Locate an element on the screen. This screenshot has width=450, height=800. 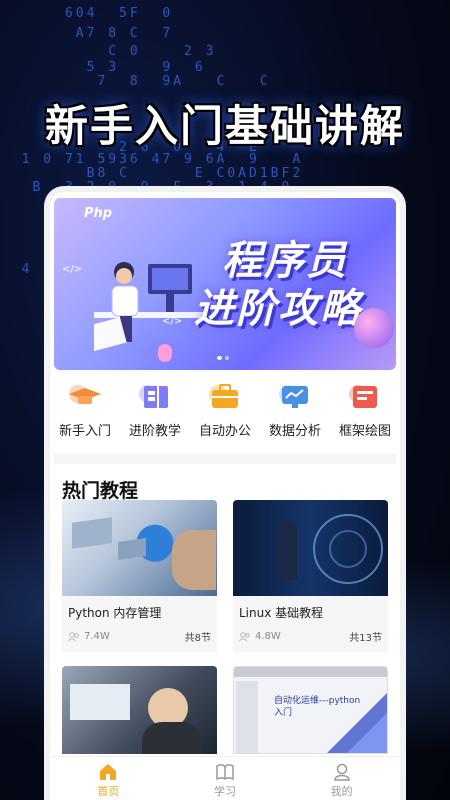
course-title: Linux 基础教程 is located at coordinates (281, 613).